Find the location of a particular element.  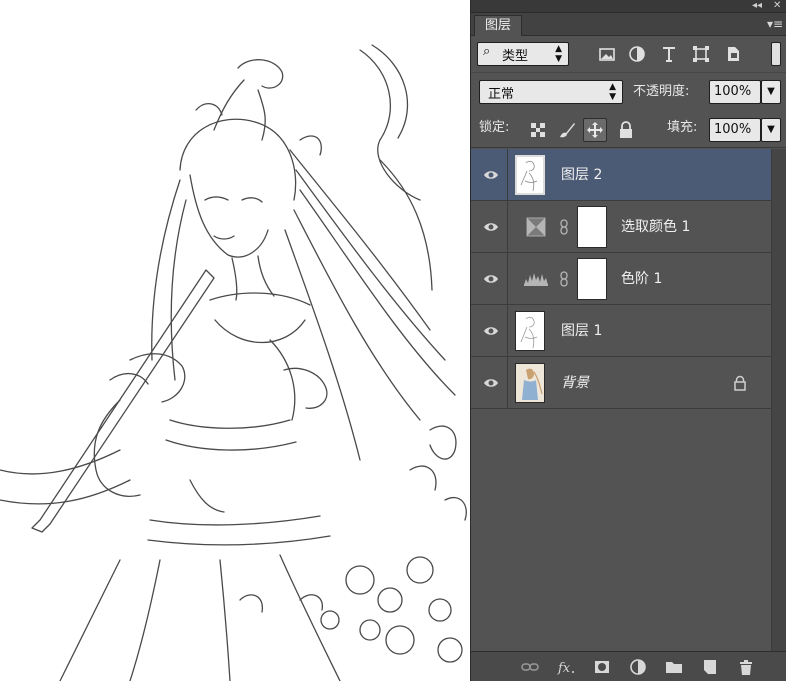

layer-row-layer-1: 图层 1 is located at coordinates (621, 331).